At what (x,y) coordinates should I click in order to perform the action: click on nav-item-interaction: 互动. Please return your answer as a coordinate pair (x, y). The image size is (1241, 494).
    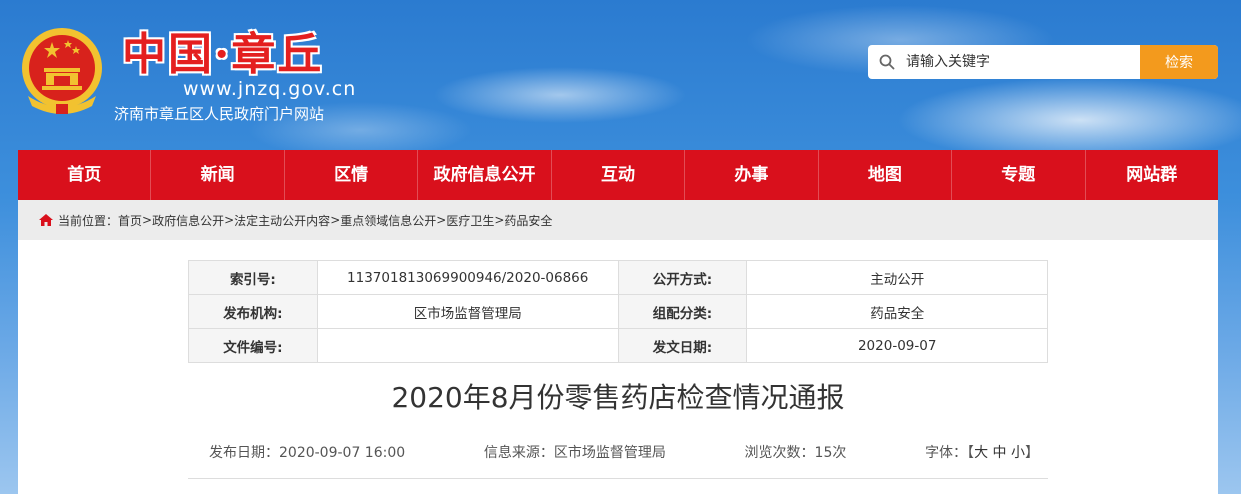
    Looking at the image, I should click on (619, 175).